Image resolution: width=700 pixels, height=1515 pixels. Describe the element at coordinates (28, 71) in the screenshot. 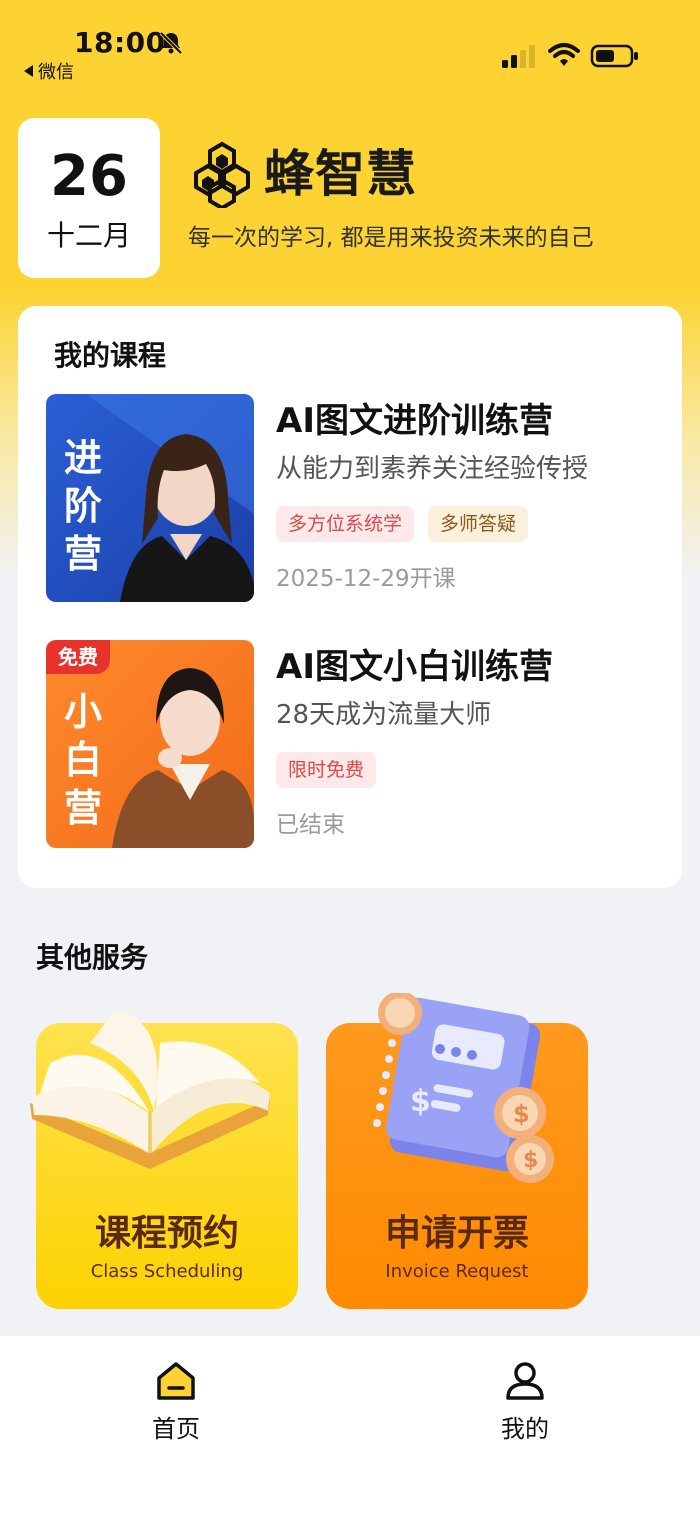

I see `back-arrow-icon` at that location.